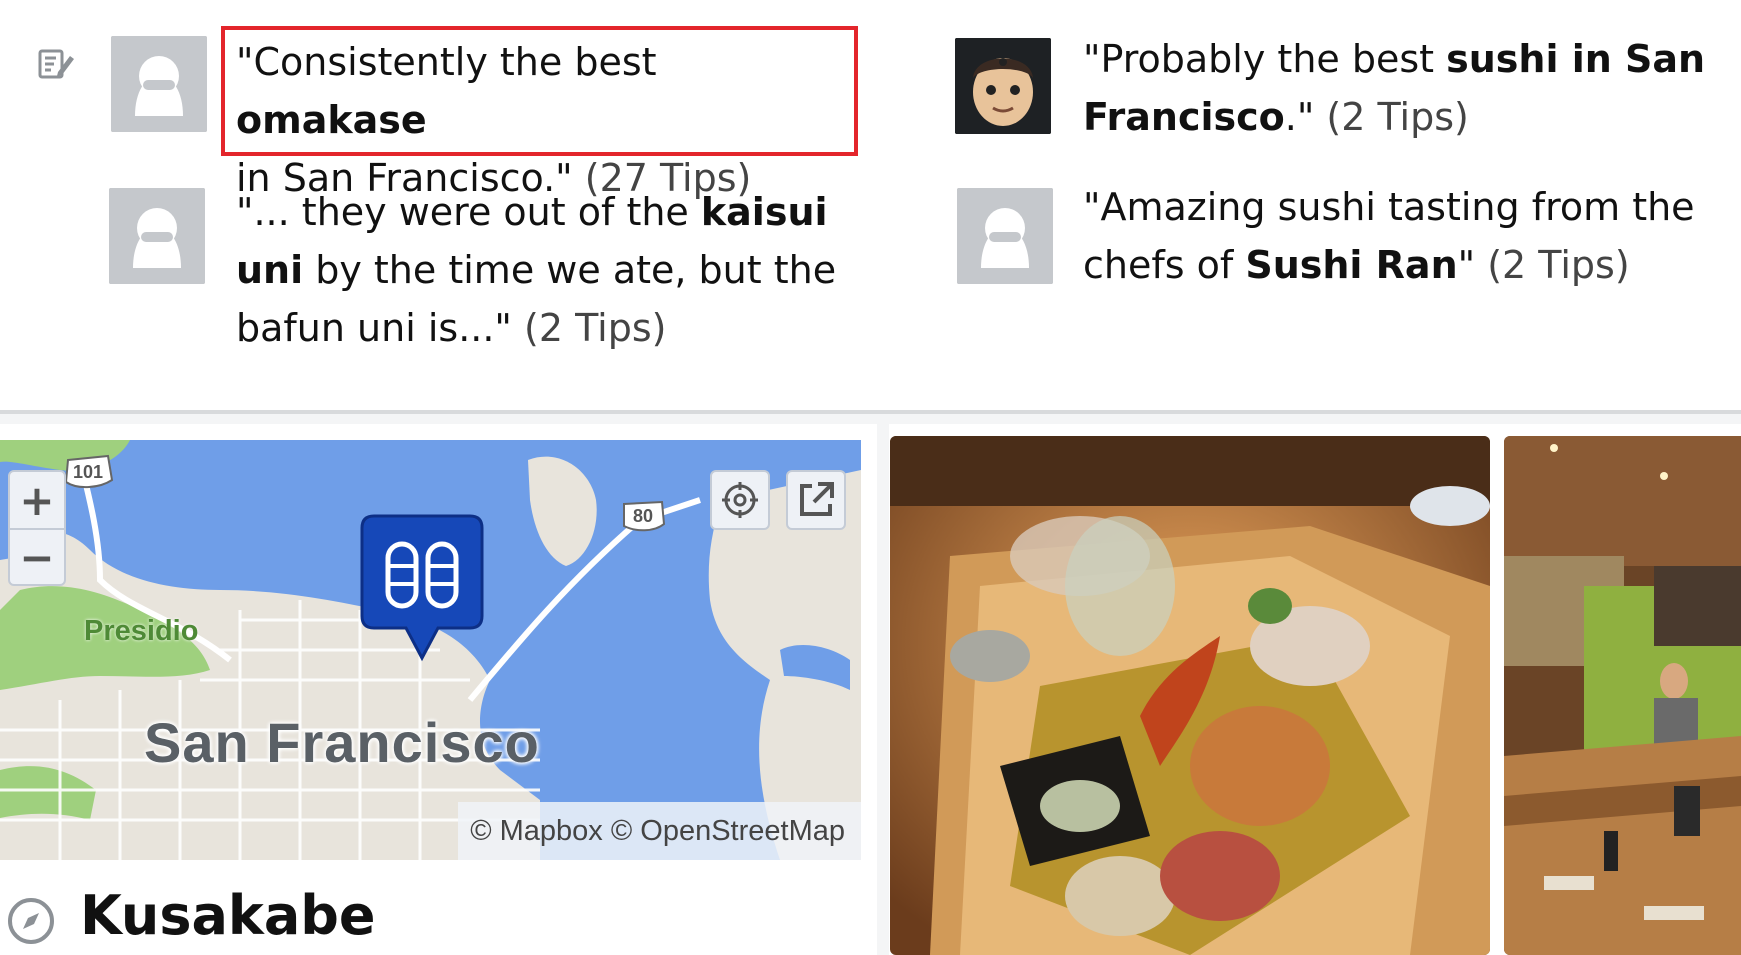 The width and height of the screenshot is (1741, 955). I want to click on highway-80-label: 80, so click(643, 516).